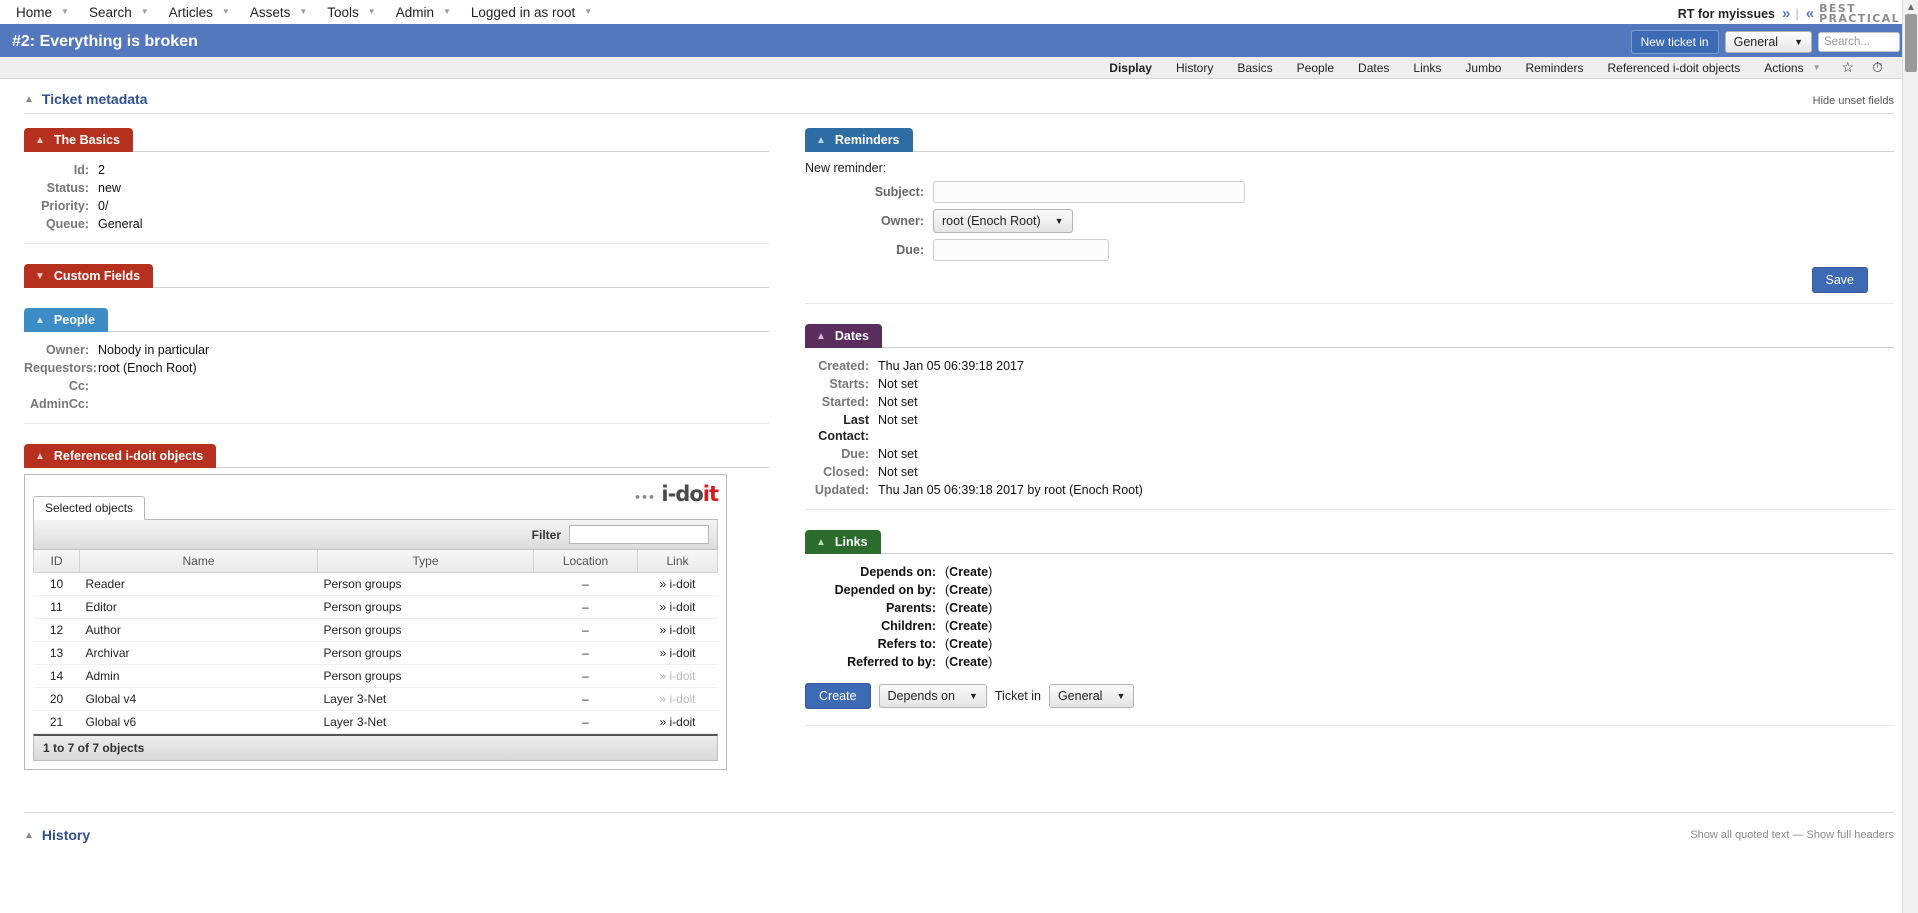  What do you see at coordinates (838, 696) in the screenshot?
I see `create-link-button: Create` at bounding box center [838, 696].